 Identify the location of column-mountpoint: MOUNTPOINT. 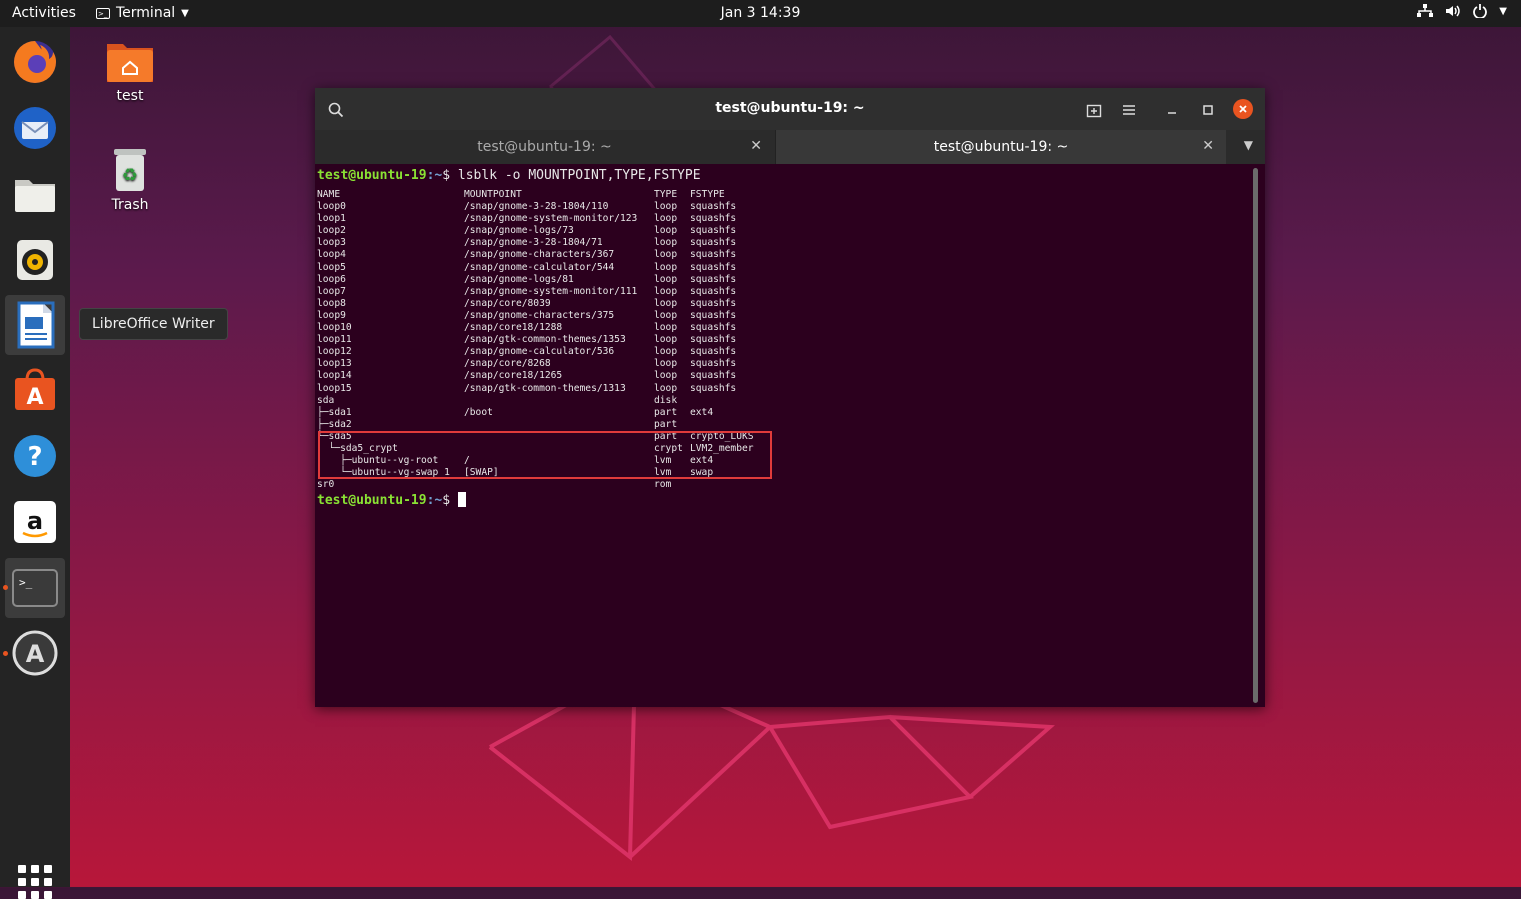
(493, 194).